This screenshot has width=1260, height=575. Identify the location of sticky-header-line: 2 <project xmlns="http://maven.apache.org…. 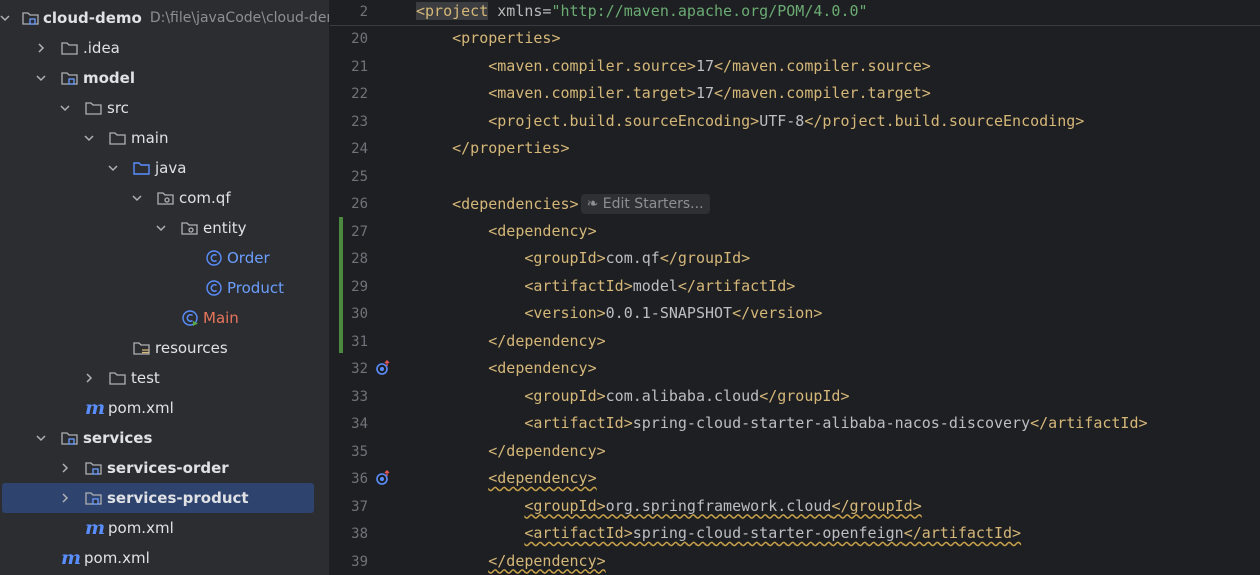
(795, 13).